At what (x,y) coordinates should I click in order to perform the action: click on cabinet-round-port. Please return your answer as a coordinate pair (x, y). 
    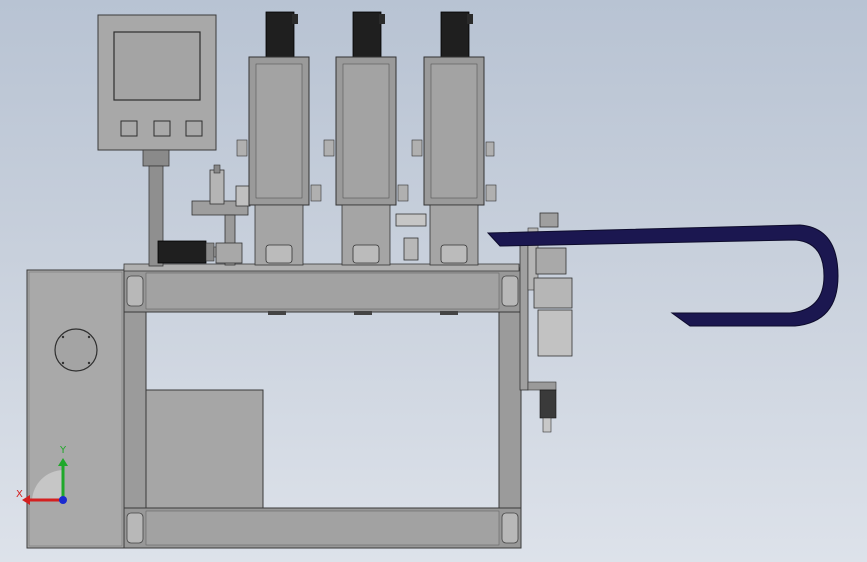
    Looking at the image, I should click on (76, 350).